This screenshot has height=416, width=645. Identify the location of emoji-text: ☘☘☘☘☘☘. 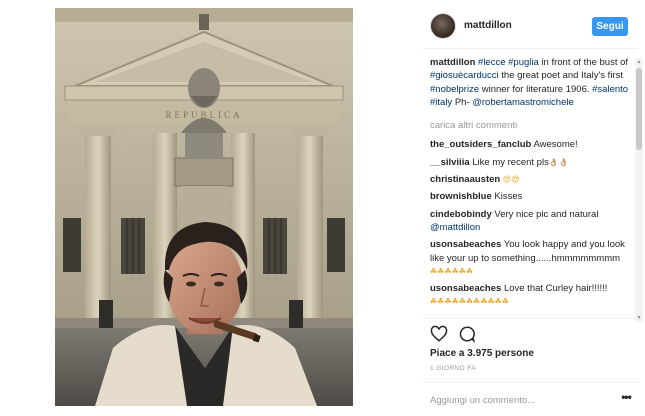
(452, 271).